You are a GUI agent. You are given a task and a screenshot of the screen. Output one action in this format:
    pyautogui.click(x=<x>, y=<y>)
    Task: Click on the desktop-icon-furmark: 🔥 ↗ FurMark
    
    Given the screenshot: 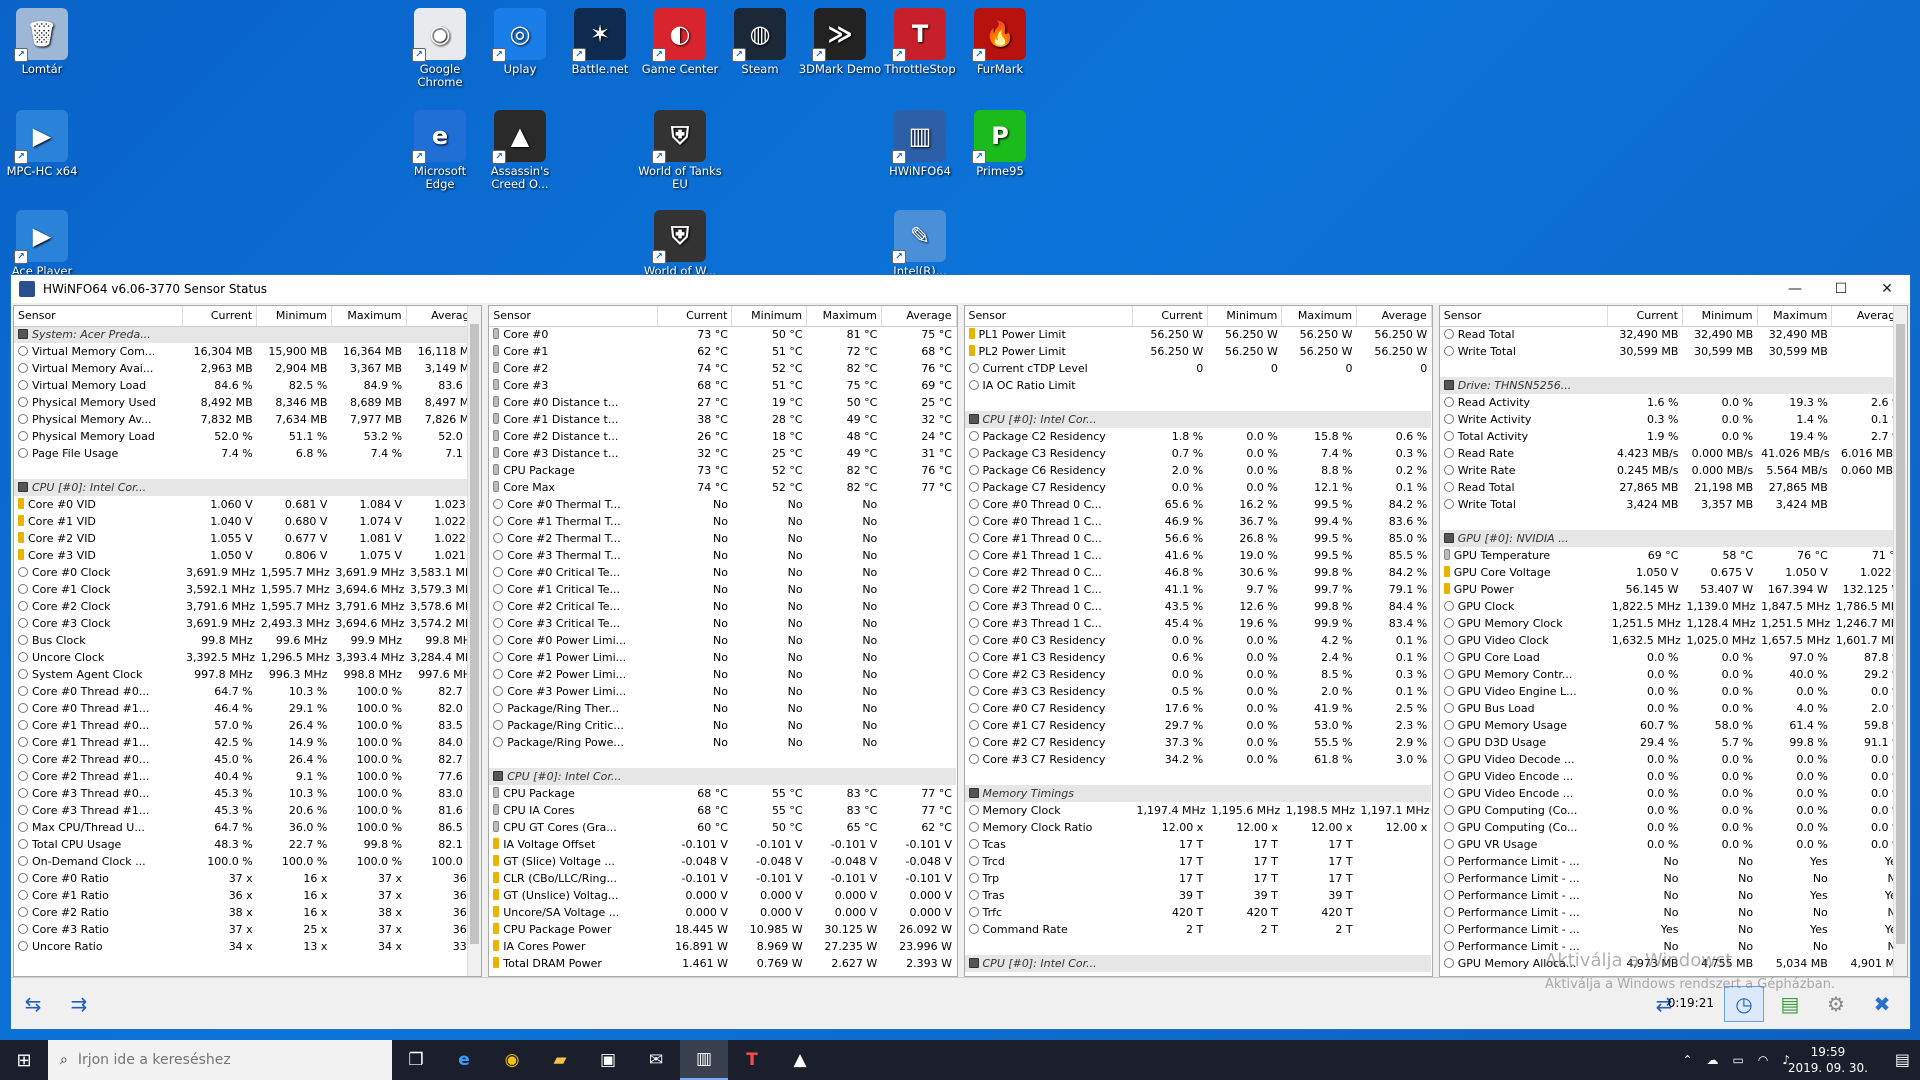 What is the action you would take?
    pyautogui.click(x=1000, y=42)
    